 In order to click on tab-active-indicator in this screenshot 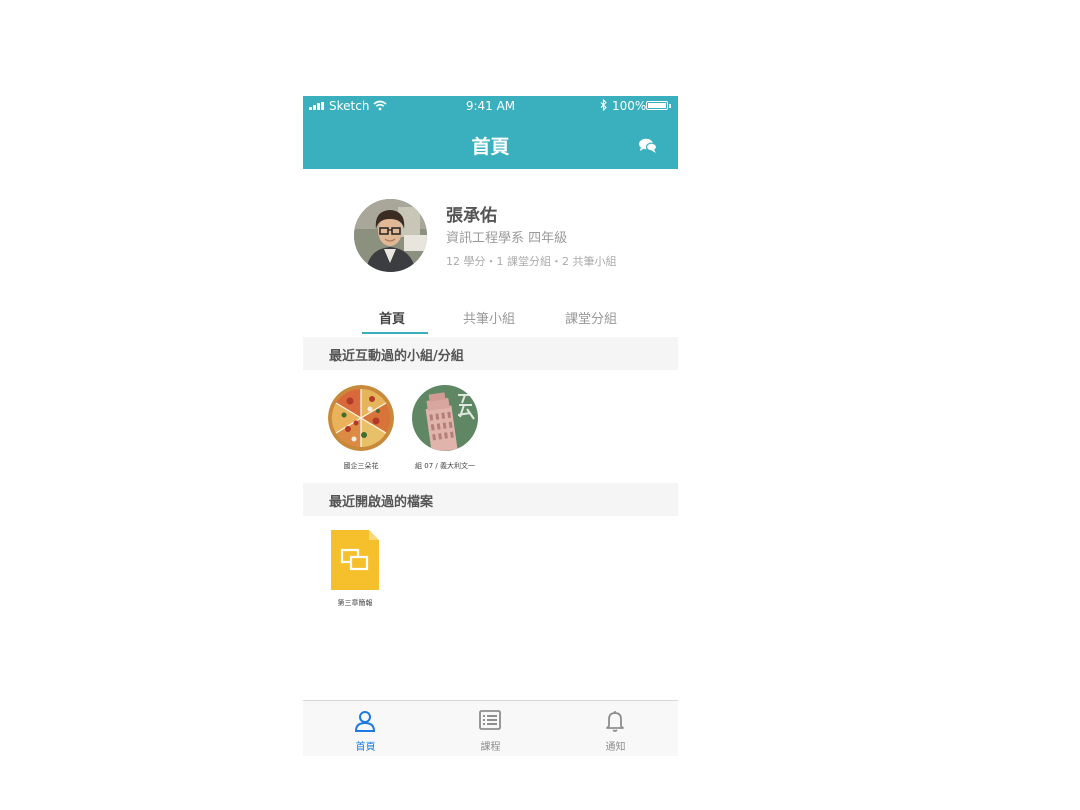, I will do `click(395, 333)`.